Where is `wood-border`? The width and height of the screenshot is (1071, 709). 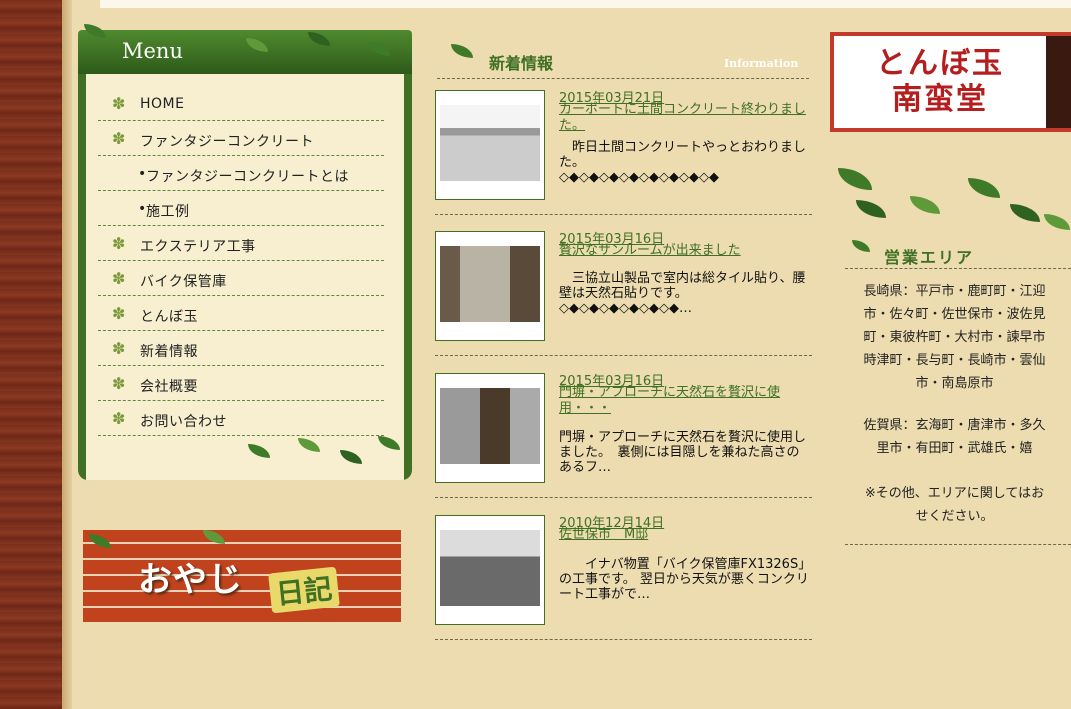
wood-border is located at coordinates (31, 354).